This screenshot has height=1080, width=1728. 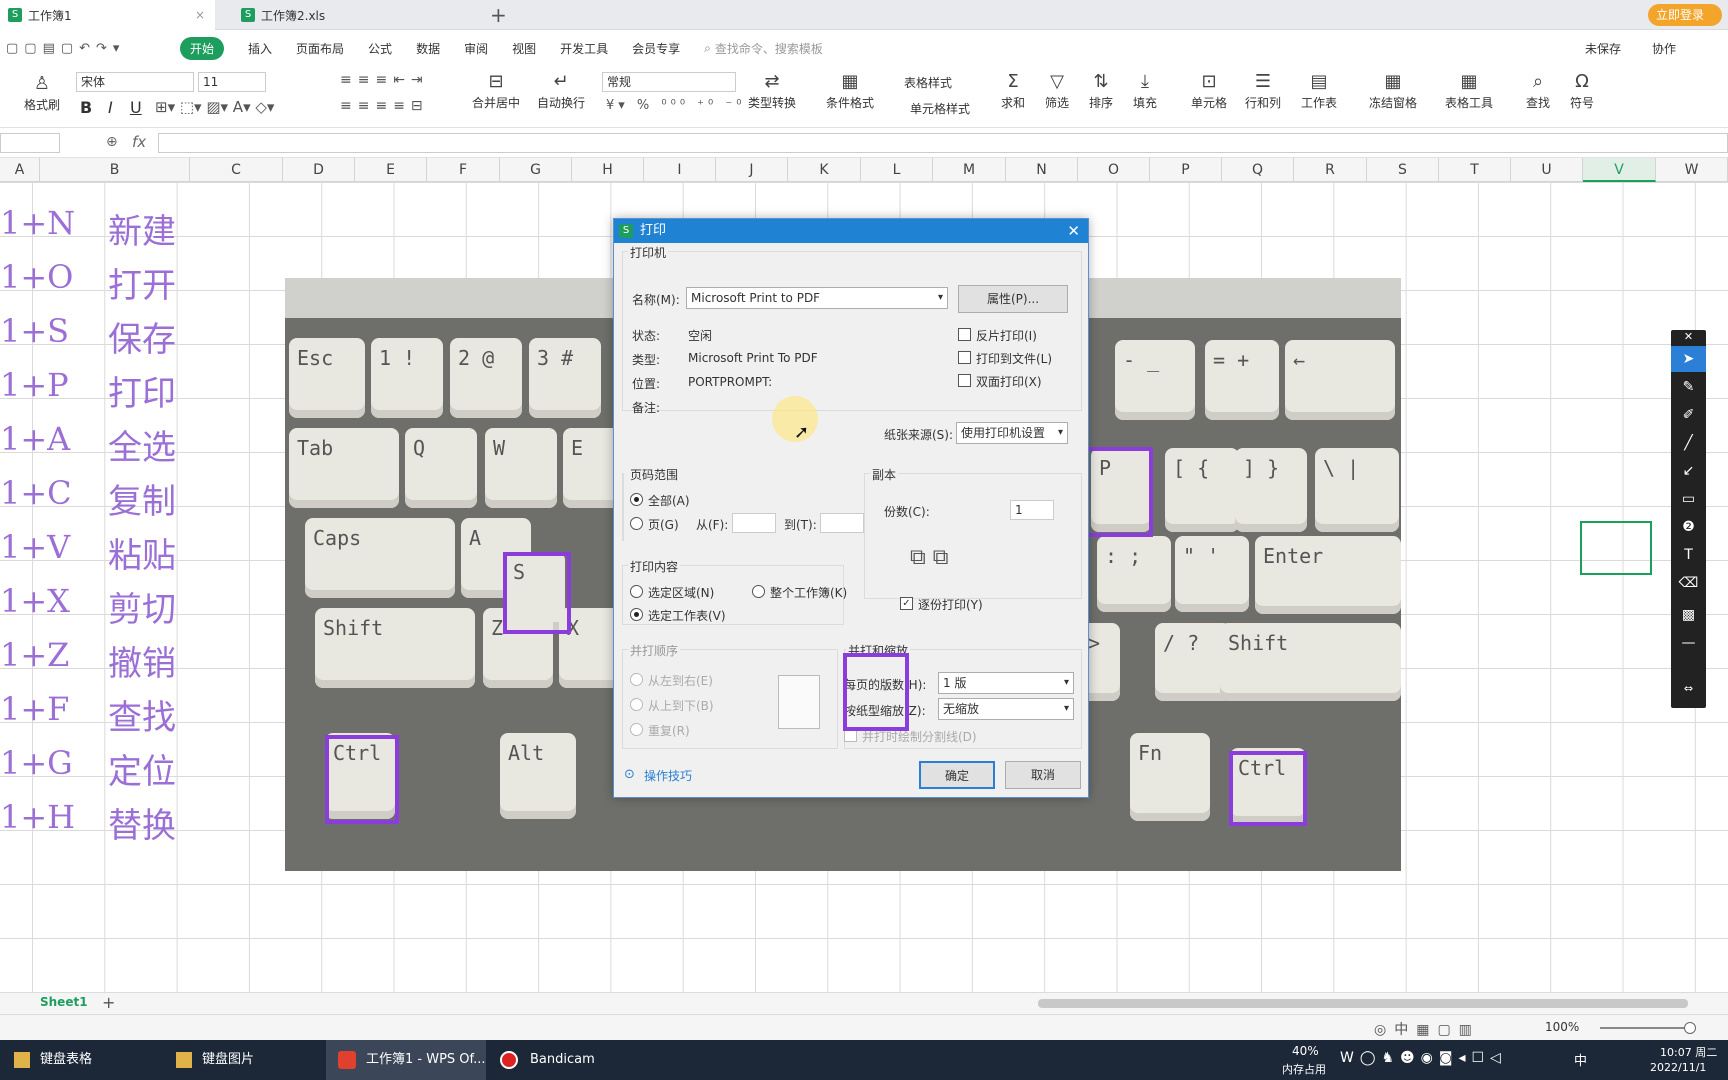 What do you see at coordinates (34, 385) in the screenshot?
I see `cell-a: 1+P` at bounding box center [34, 385].